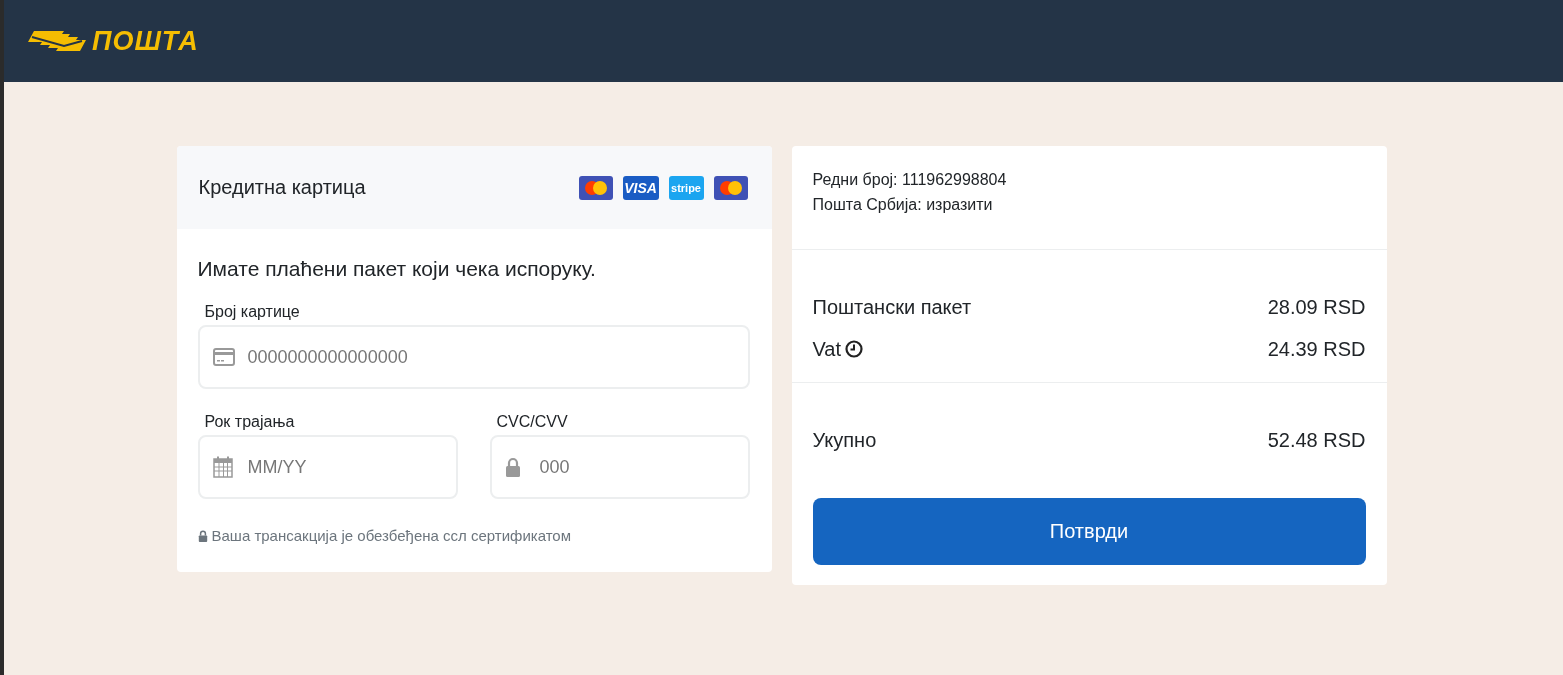  Describe the element at coordinates (57, 41) in the screenshot. I see `envelope-wing-icon` at that location.